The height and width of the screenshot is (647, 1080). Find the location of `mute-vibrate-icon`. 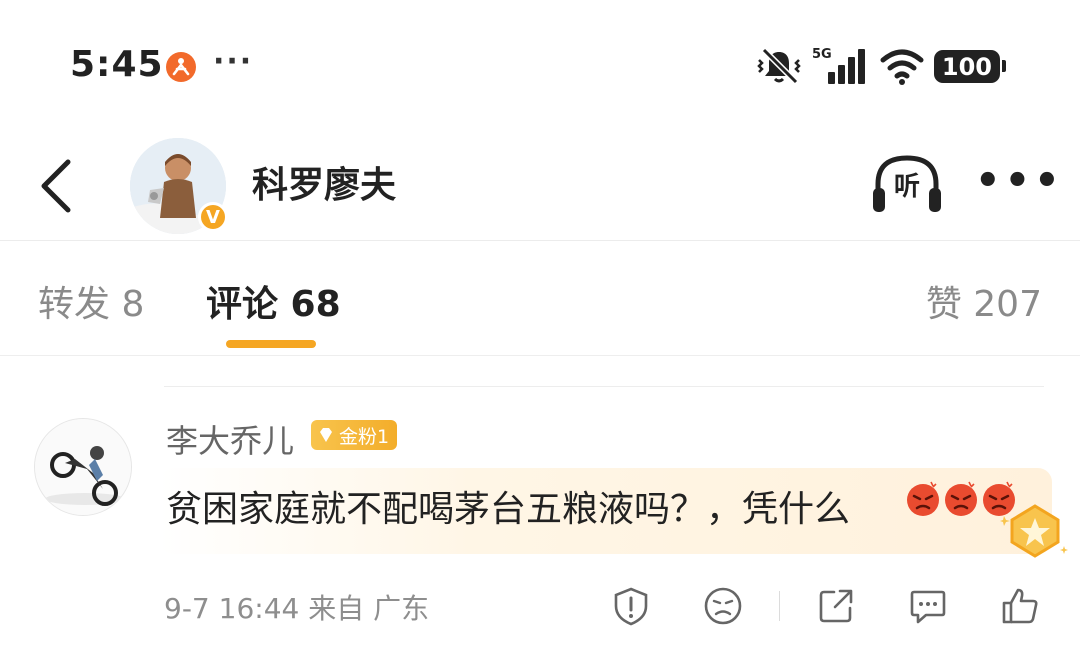

mute-vibrate-icon is located at coordinates (779, 66).